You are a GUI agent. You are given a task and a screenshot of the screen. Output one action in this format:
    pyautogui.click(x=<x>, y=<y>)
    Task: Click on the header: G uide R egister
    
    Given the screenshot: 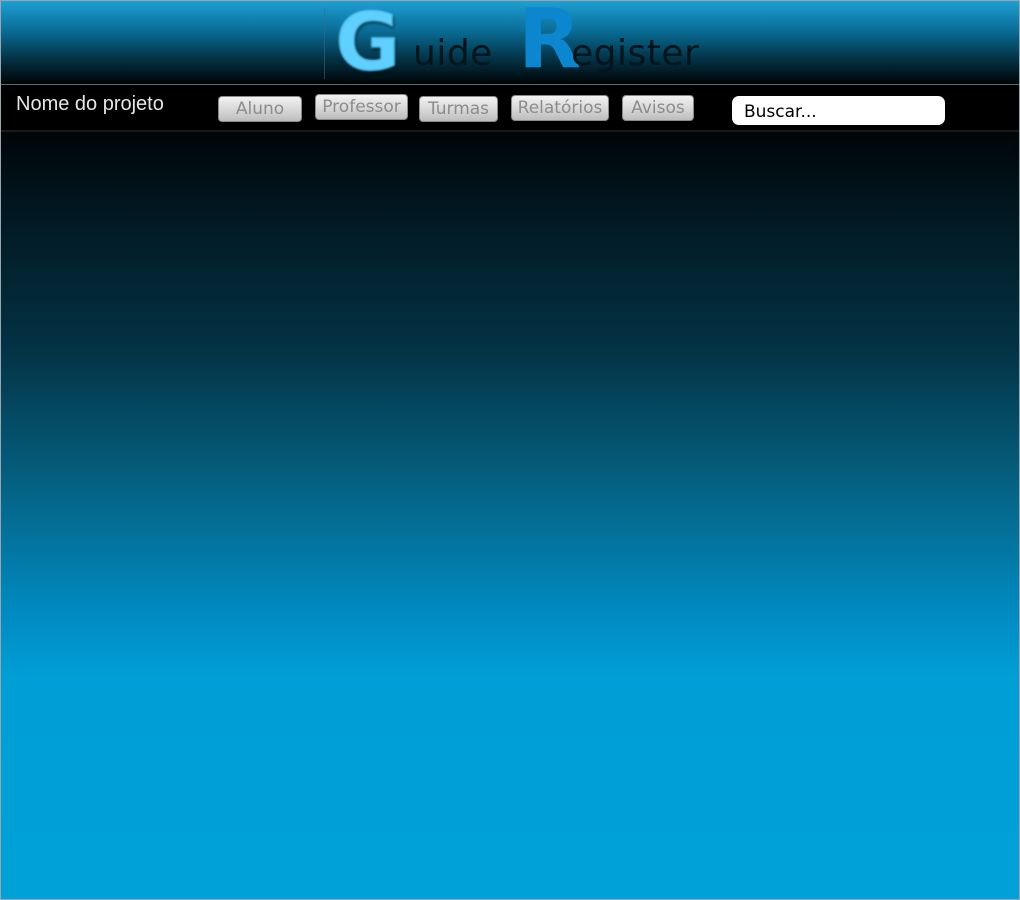 What is the action you would take?
    pyautogui.click(x=510, y=43)
    